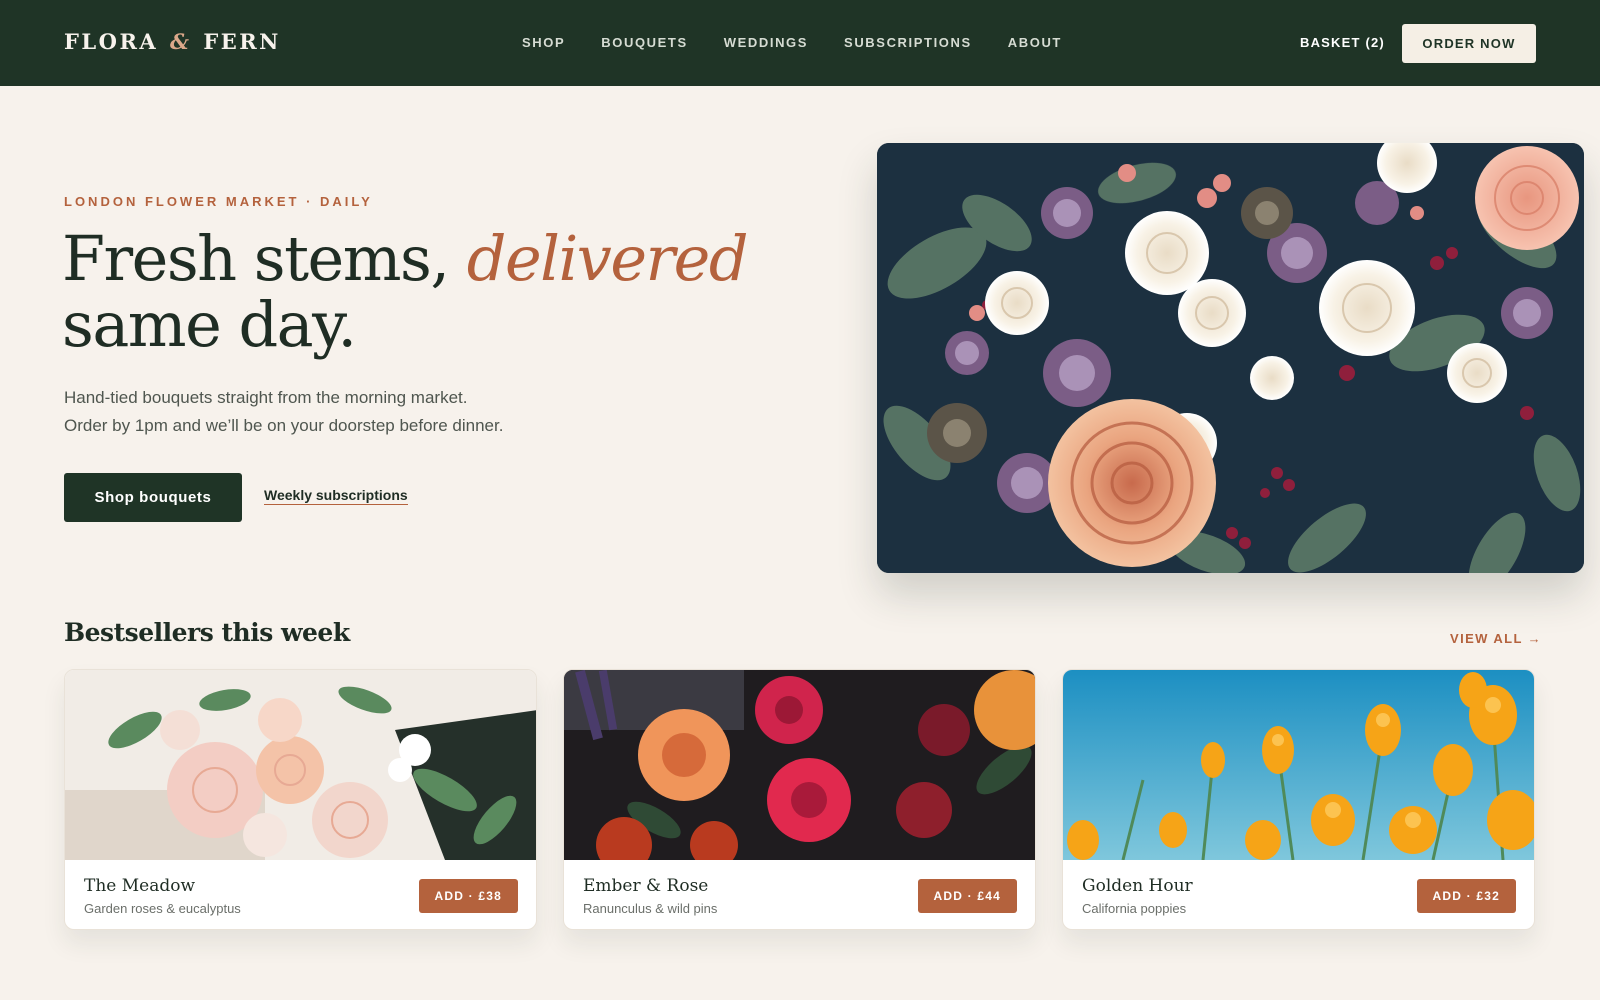 This screenshot has height=1000, width=1600. I want to click on nav-link-shop: SHOP, so click(543, 42).